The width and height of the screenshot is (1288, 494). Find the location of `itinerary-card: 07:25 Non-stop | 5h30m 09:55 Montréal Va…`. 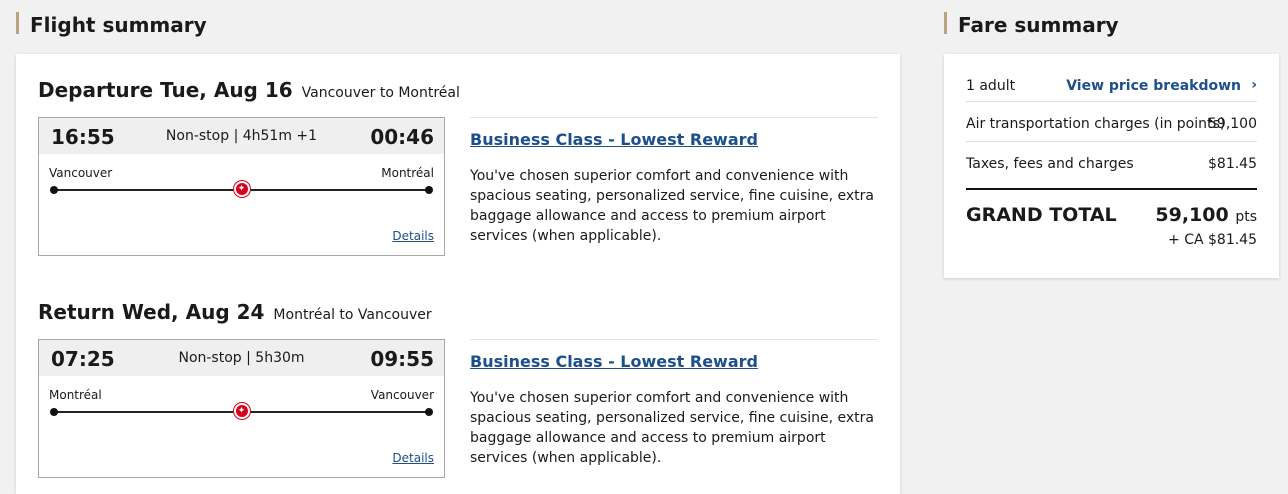

itinerary-card: 07:25 Non-stop | 5h30m 09:55 Montréal Va… is located at coordinates (241, 408).